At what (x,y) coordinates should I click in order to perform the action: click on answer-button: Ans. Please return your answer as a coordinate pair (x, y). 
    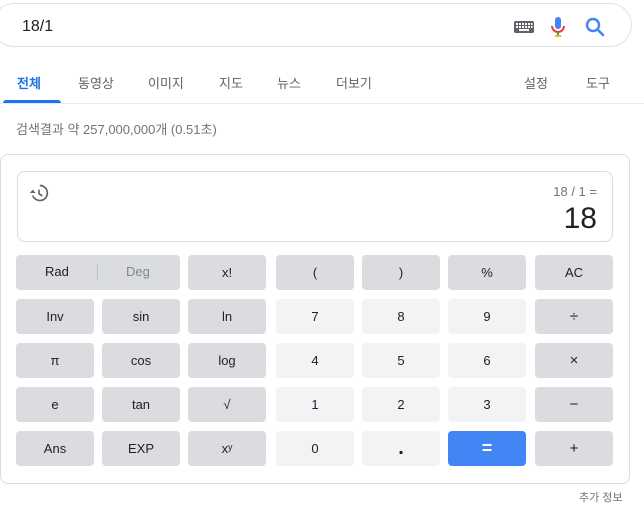
    Looking at the image, I should click on (55, 448).